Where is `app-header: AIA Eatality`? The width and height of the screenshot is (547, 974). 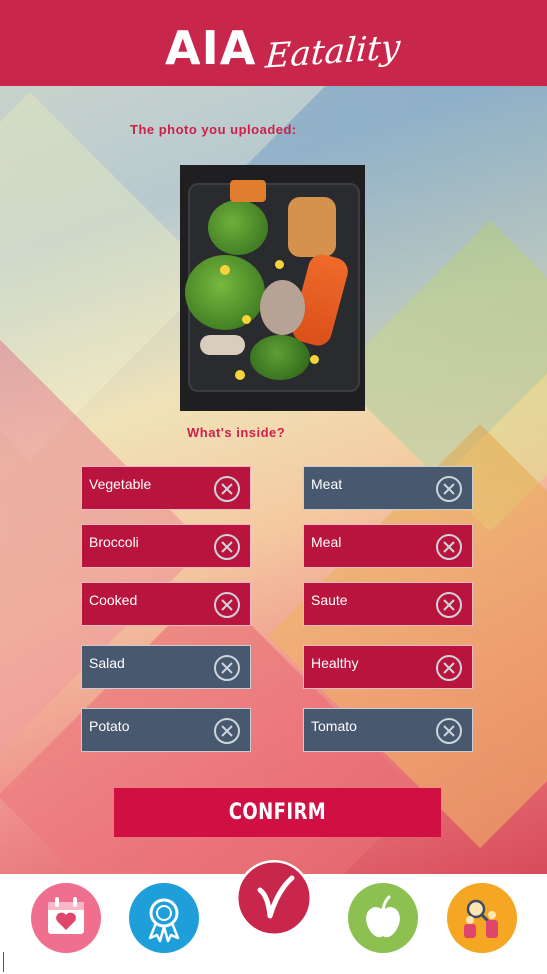 app-header: AIA Eatality is located at coordinates (273, 43).